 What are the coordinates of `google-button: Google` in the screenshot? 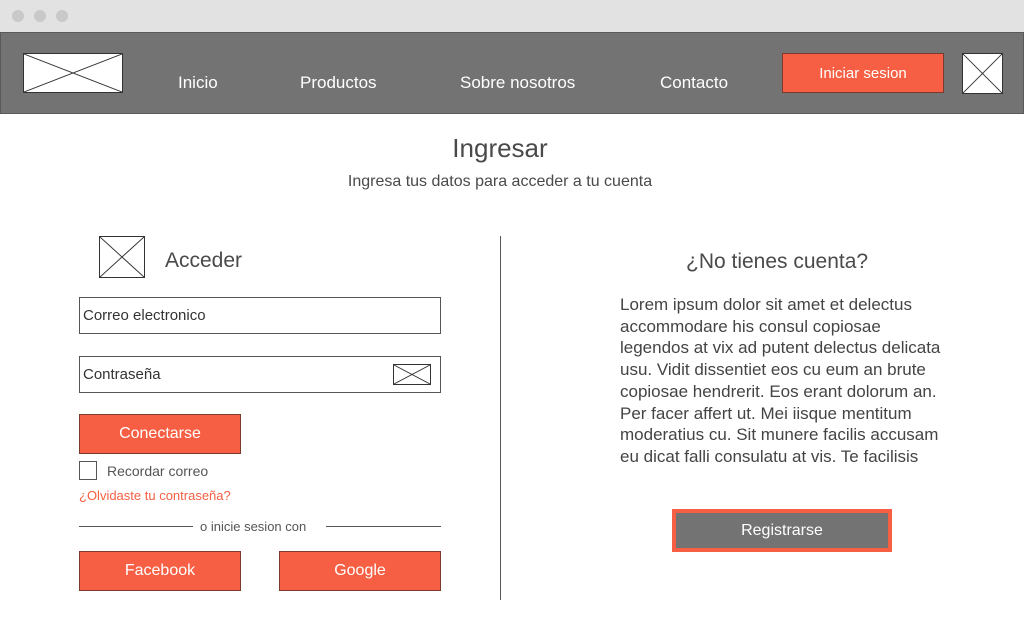 It's located at (360, 571).